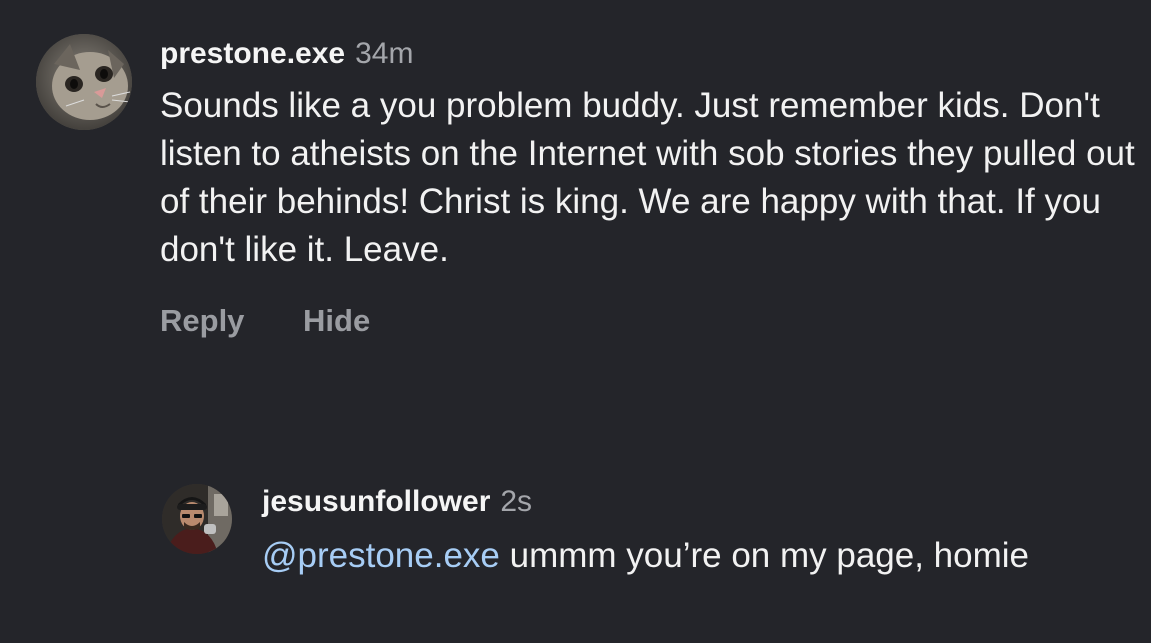  What do you see at coordinates (384, 53) in the screenshot?
I see `timestamp: 34m` at bounding box center [384, 53].